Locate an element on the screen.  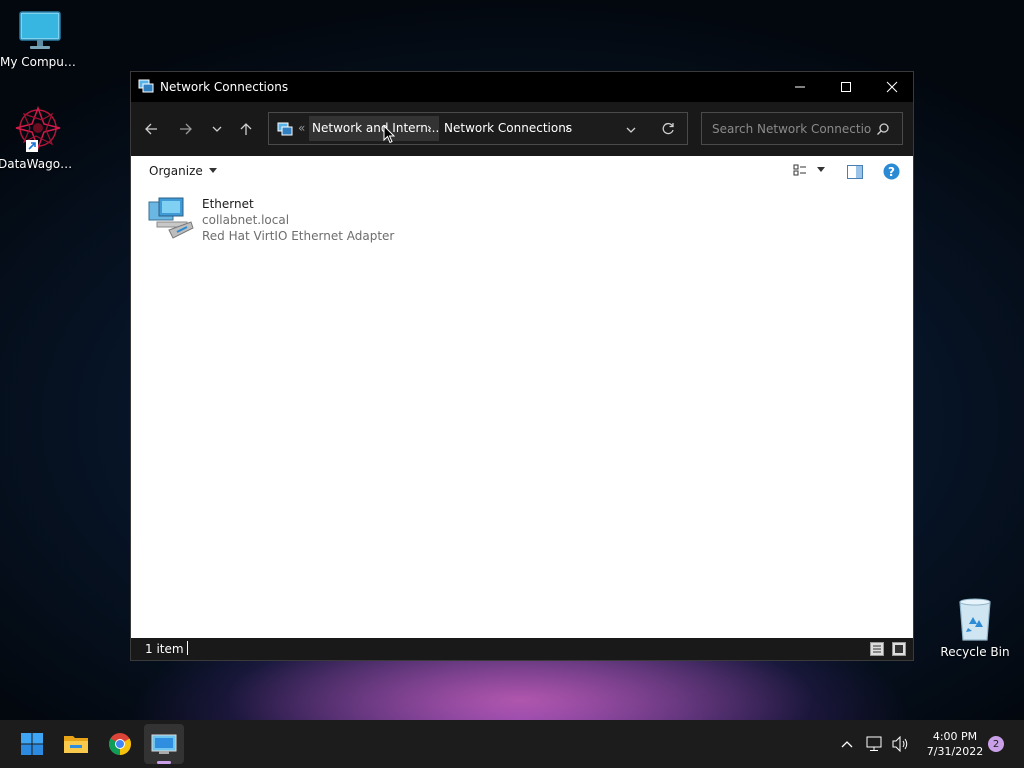
command-bar: Organize ? is located at coordinates (522, 172).